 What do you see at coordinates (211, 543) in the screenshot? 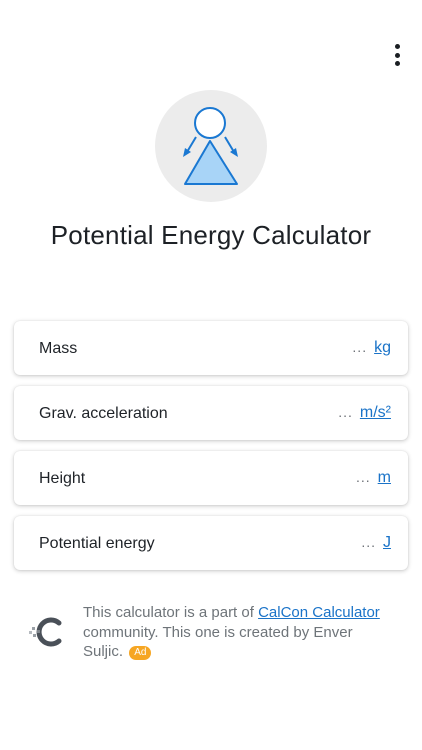
I see `potential-energy-field: Potential energy ... J` at bounding box center [211, 543].